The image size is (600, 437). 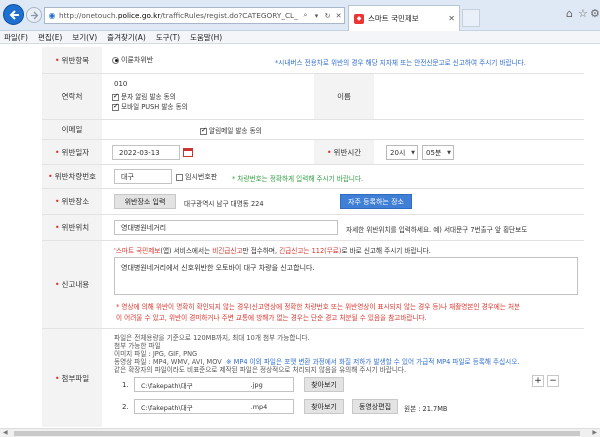 I want to click on home-icon: ⌂, so click(x=569, y=13).